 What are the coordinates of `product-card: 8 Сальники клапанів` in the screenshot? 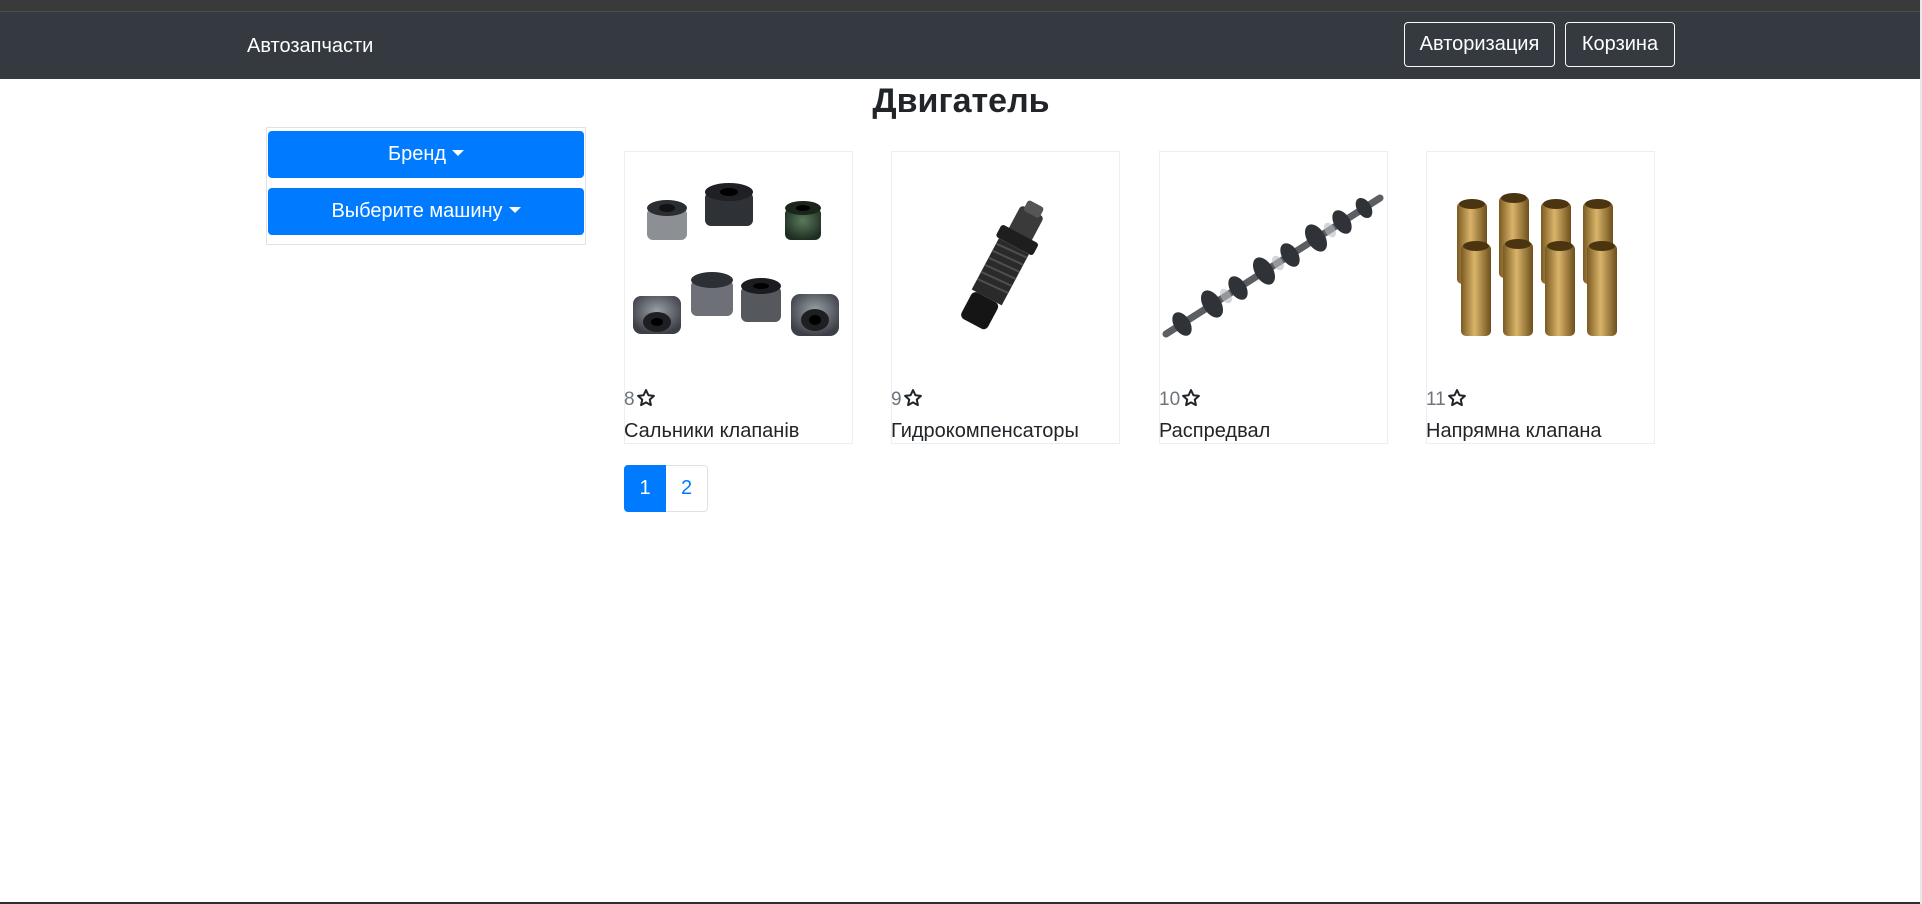 It's located at (738, 297).